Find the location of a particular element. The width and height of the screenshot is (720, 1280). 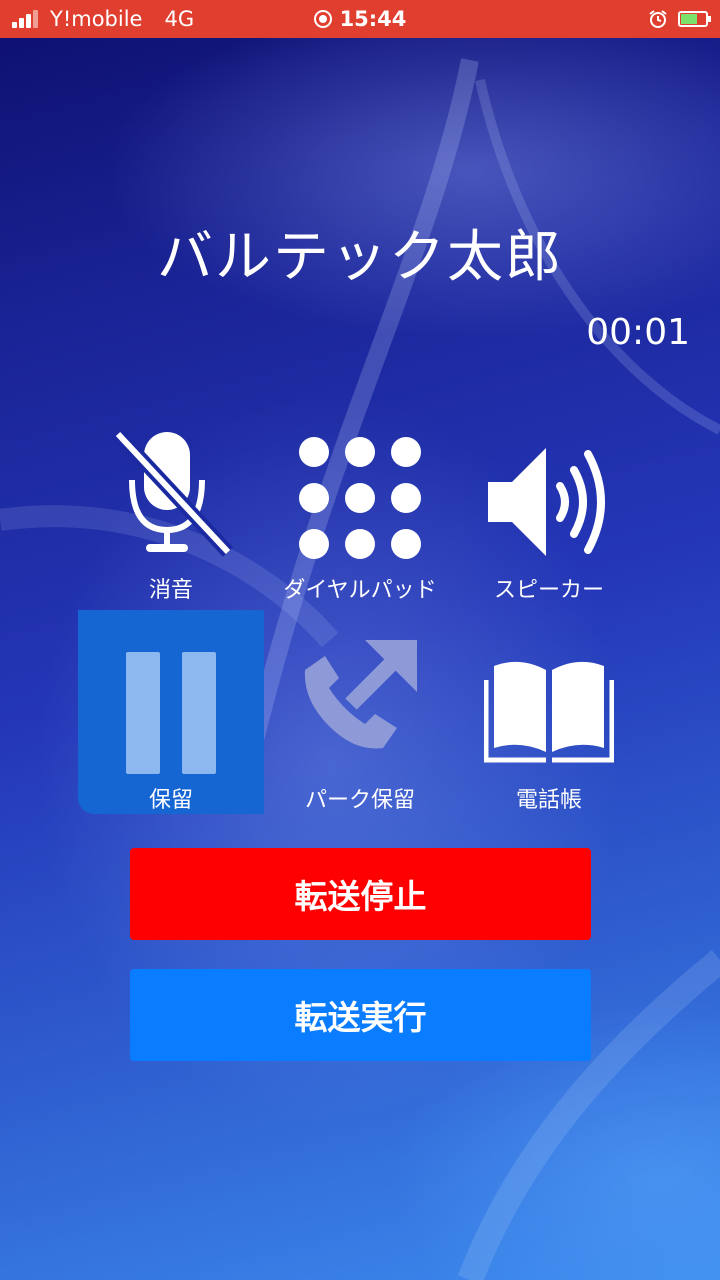

dialpad-button: ダイヤルパッド is located at coordinates (360, 514).